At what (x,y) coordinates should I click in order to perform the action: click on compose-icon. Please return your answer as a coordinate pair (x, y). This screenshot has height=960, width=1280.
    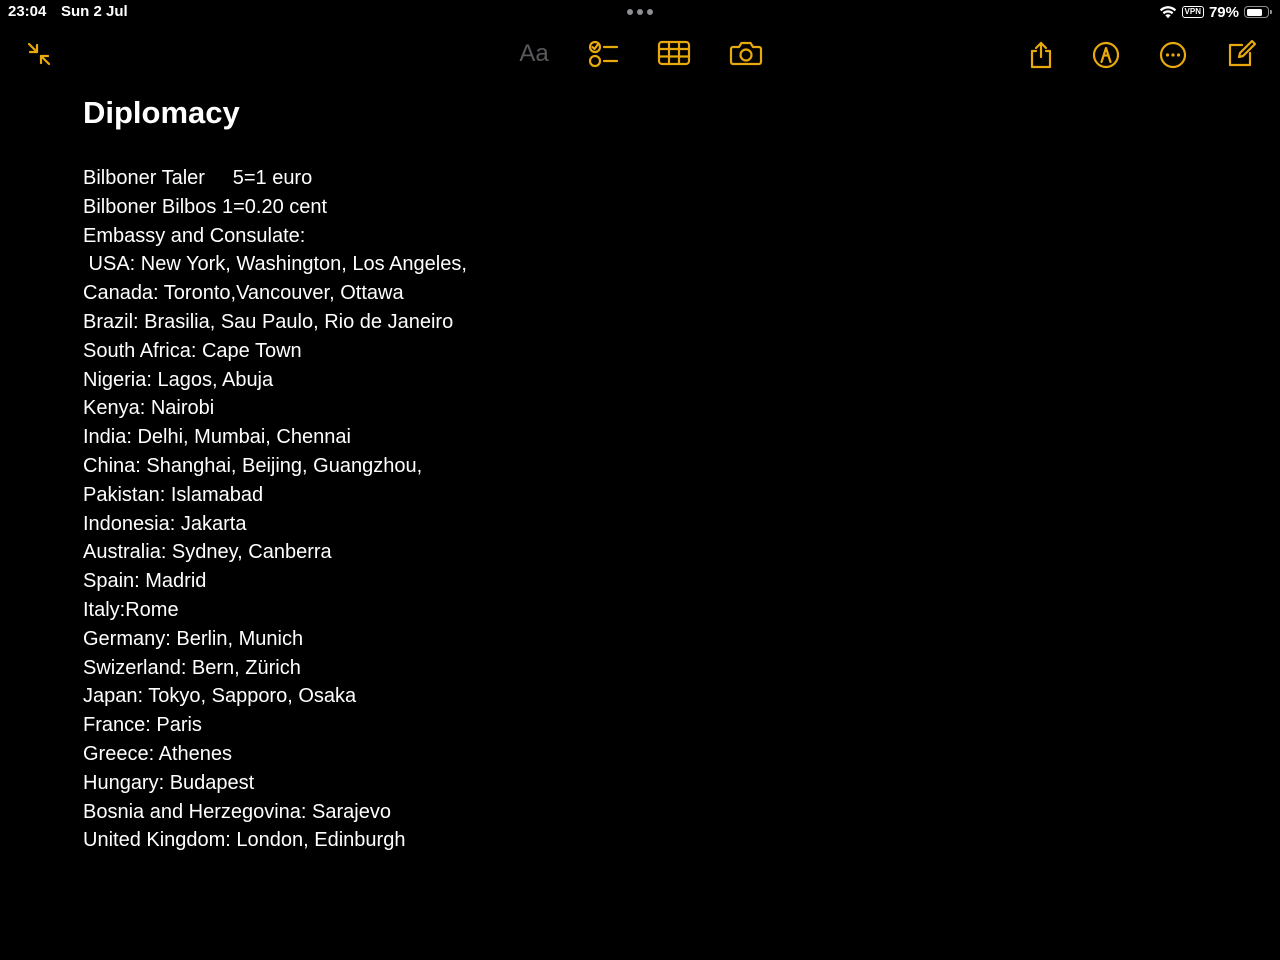
    Looking at the image, I should click on (1242, 53).